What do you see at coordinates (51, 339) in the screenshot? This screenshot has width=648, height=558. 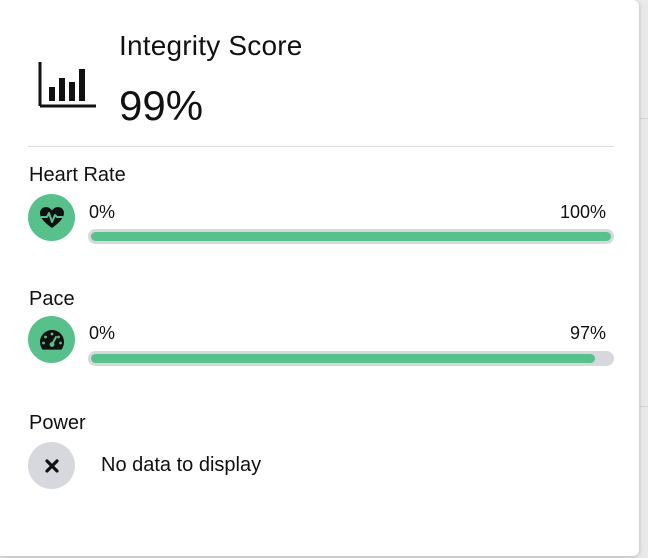 I see `speedometer-icon` at bounding box center [51, 339].